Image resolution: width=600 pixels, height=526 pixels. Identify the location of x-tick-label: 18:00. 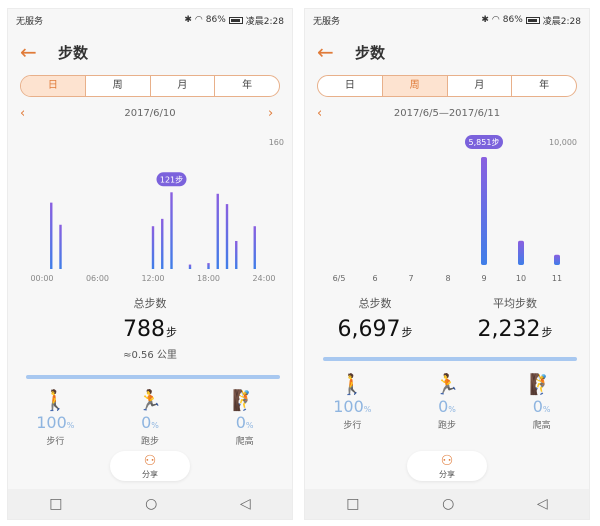
(208, 278).